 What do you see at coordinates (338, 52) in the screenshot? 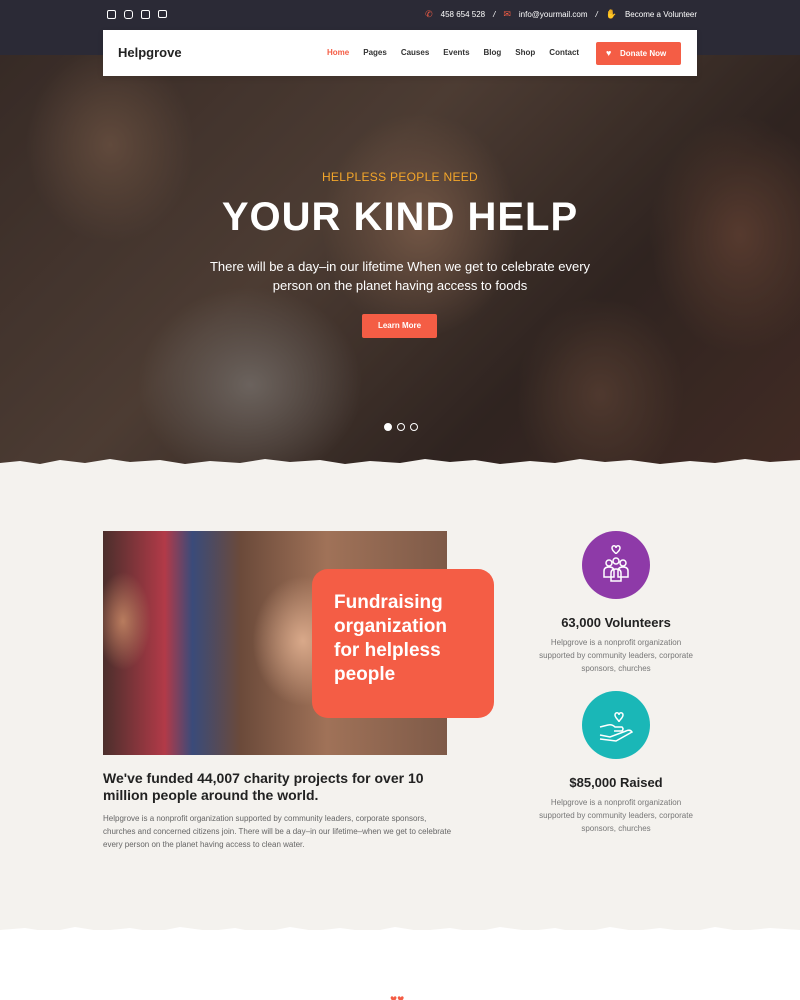
I see `menu-item-home: Home` at bounding box center [338, 52].